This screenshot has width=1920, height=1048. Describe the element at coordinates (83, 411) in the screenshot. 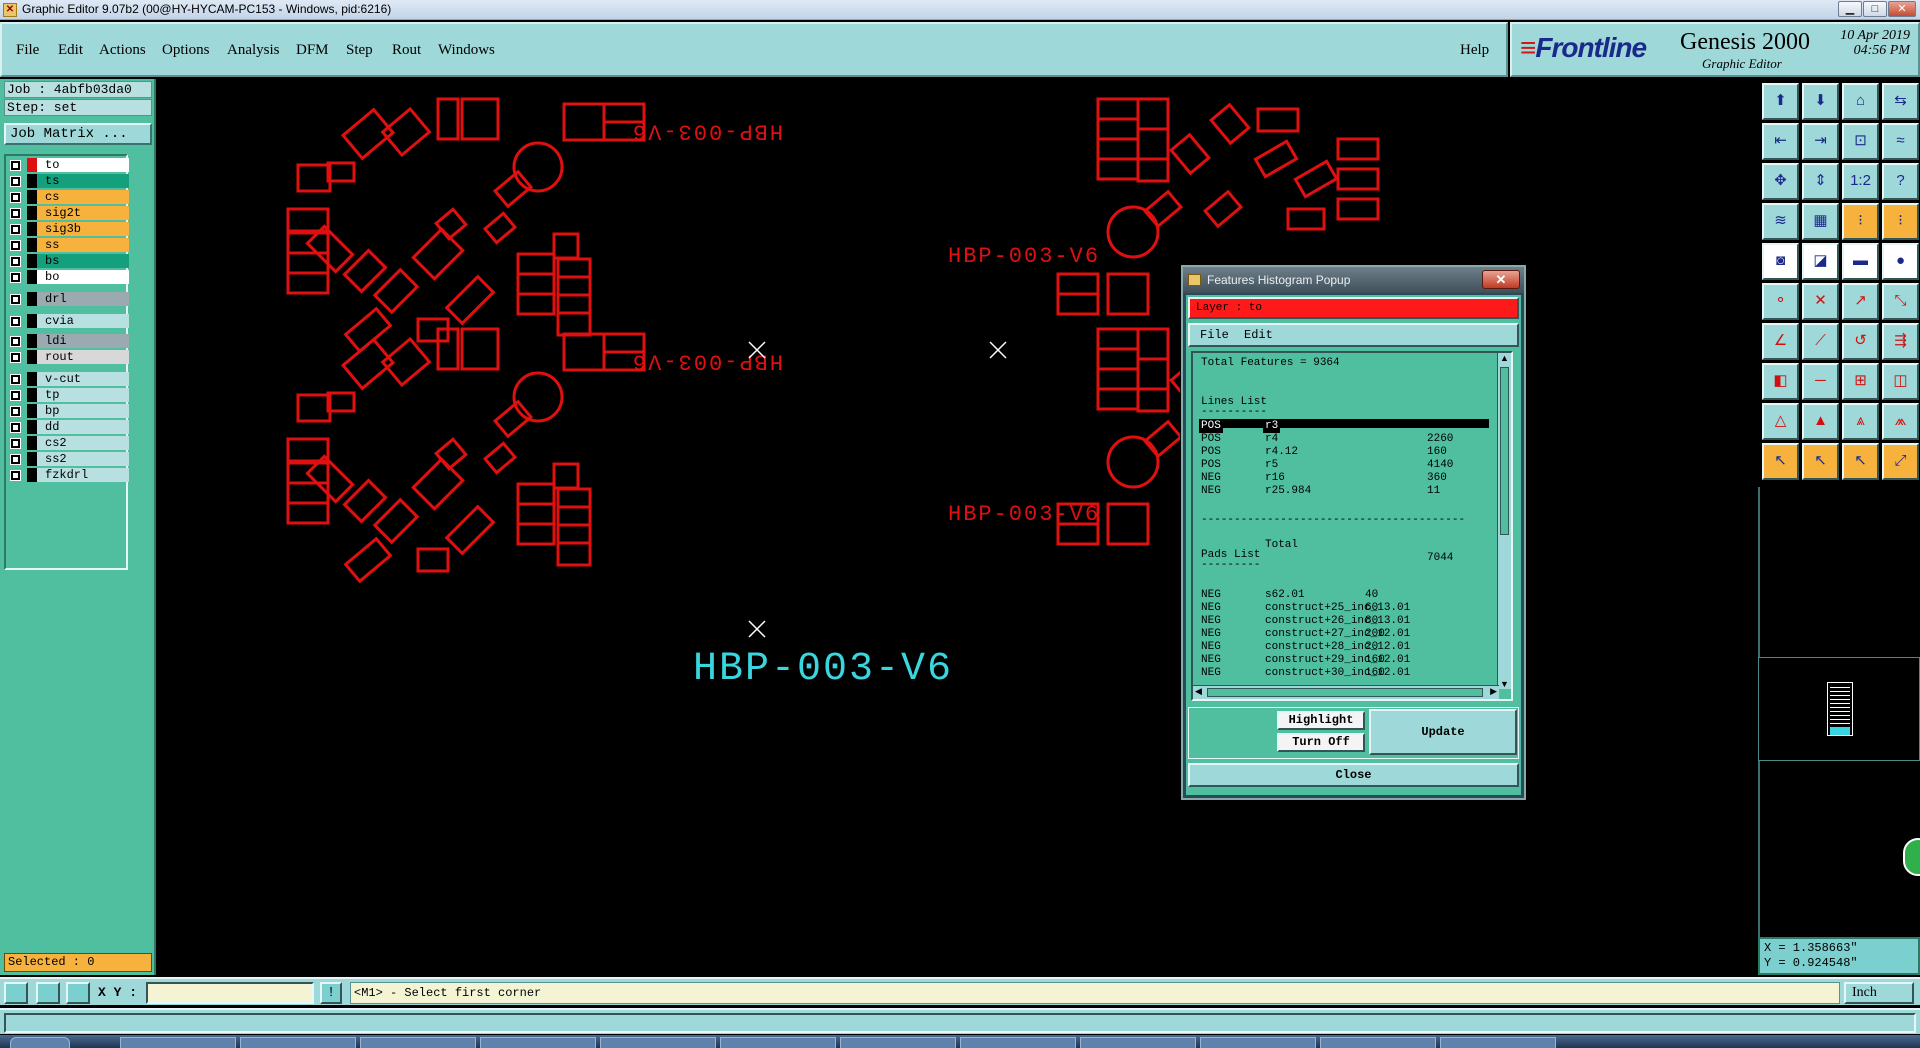

I see `layer-name: bp` at that location.